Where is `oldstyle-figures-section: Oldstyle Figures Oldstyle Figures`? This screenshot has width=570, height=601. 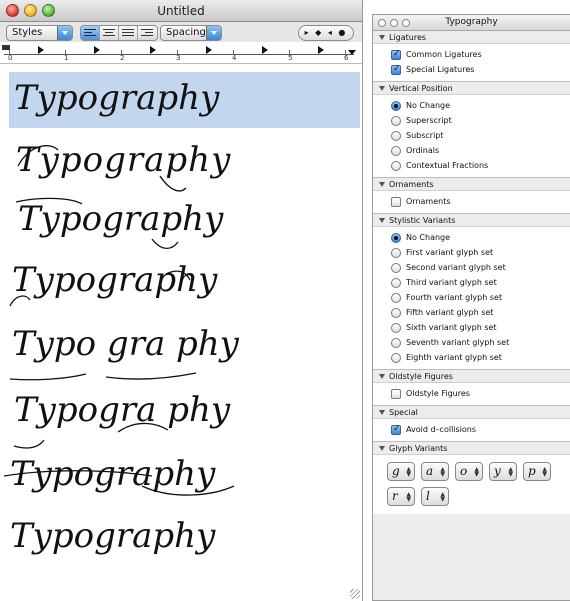
oldstyle-figures-section: Oldstyle Figures Oldstyle Figures is located at coordinates (471, 388).